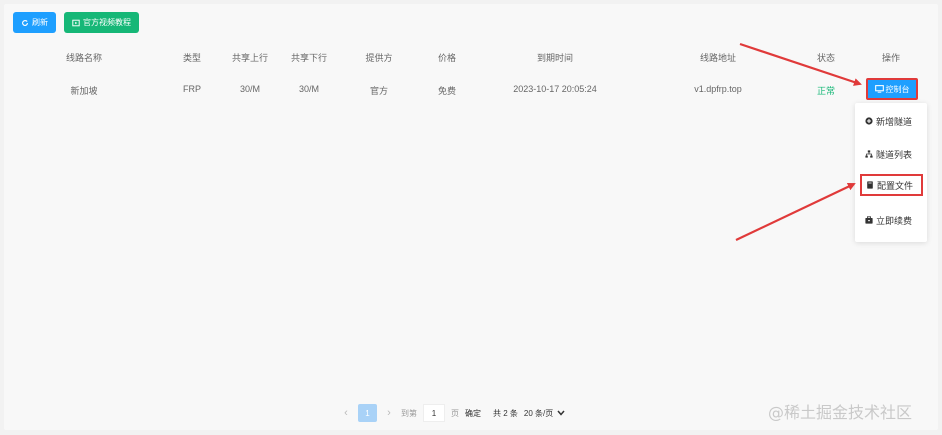  I want to click on header-expire: 到期时间, so click(555, 58).